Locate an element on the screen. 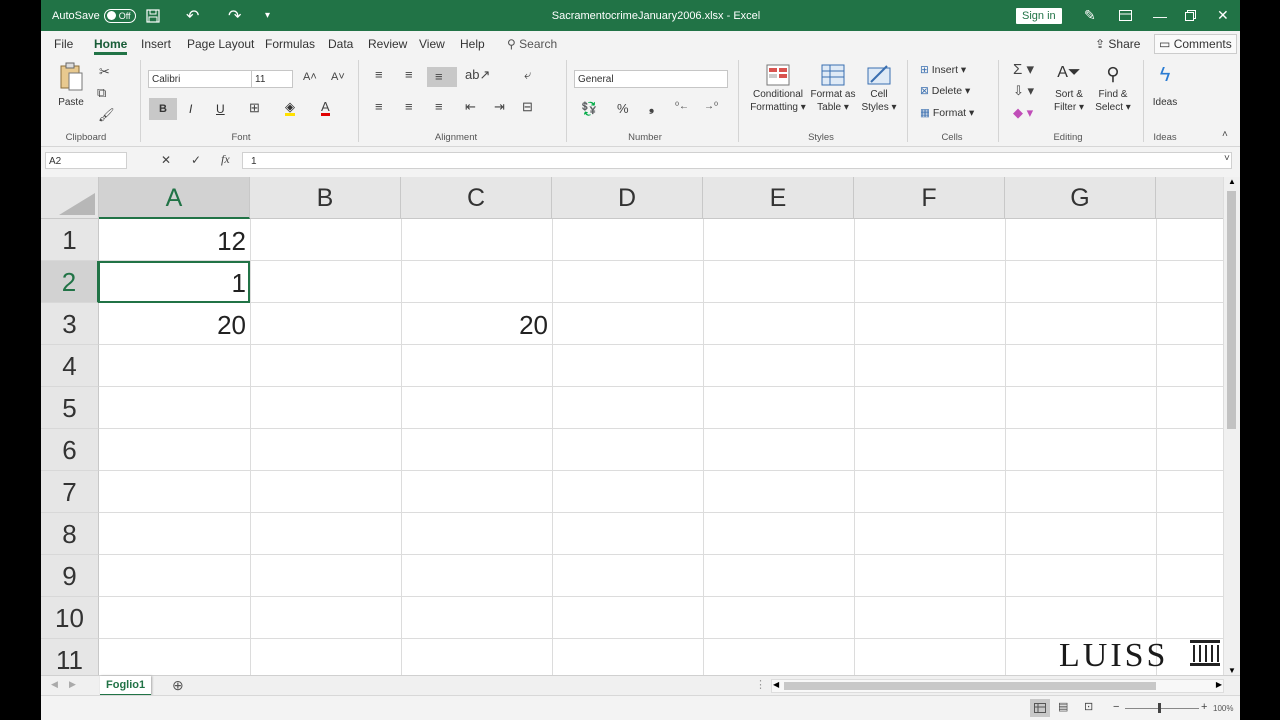 This screenshot has width=1280, height=720. column-header-h is located at coordinates (1190, 198).